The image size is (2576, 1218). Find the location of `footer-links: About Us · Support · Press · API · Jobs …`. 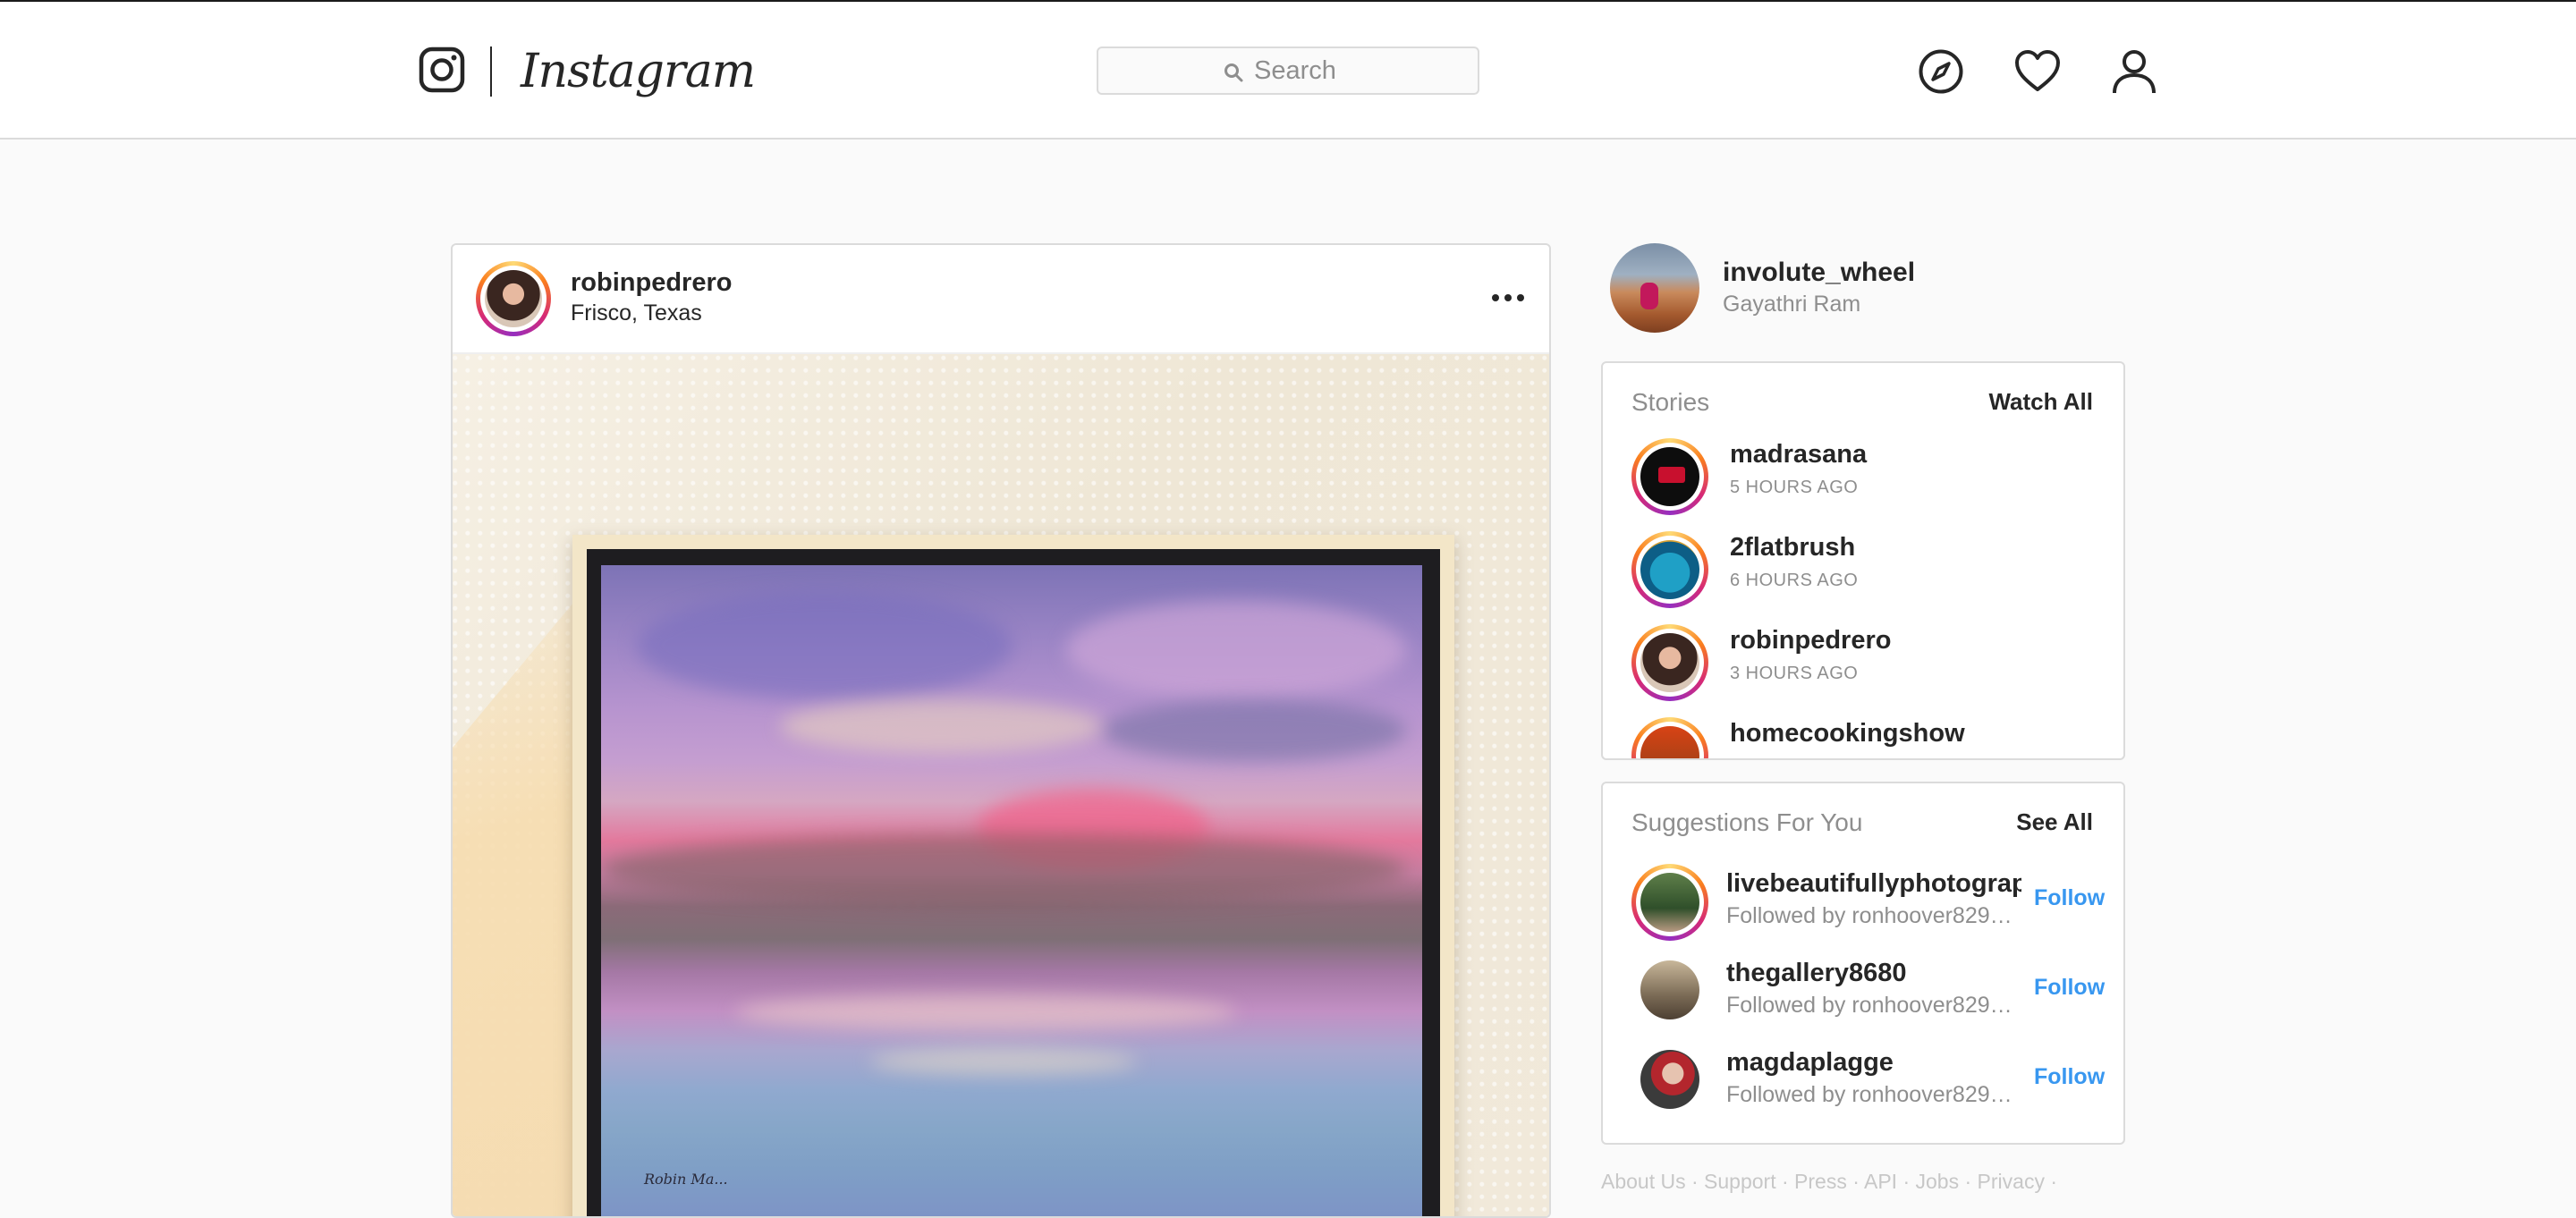

footer-links: About Us · Support · Press · API · Jobs … is located at coordinates (1829, 1182).